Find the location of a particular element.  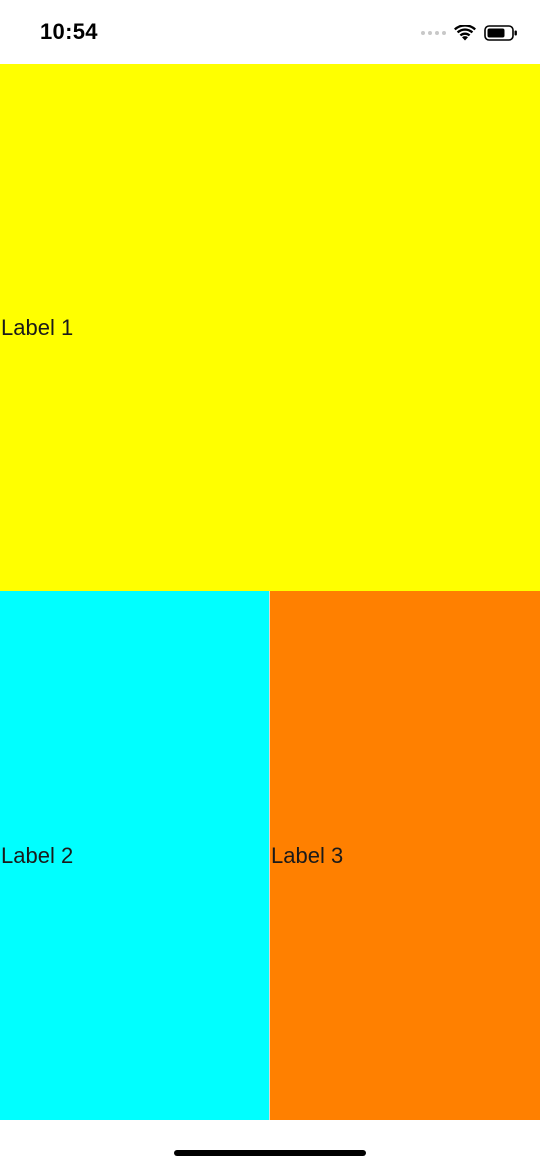

status-time: 10:54 is located at coordinates (69, 31).